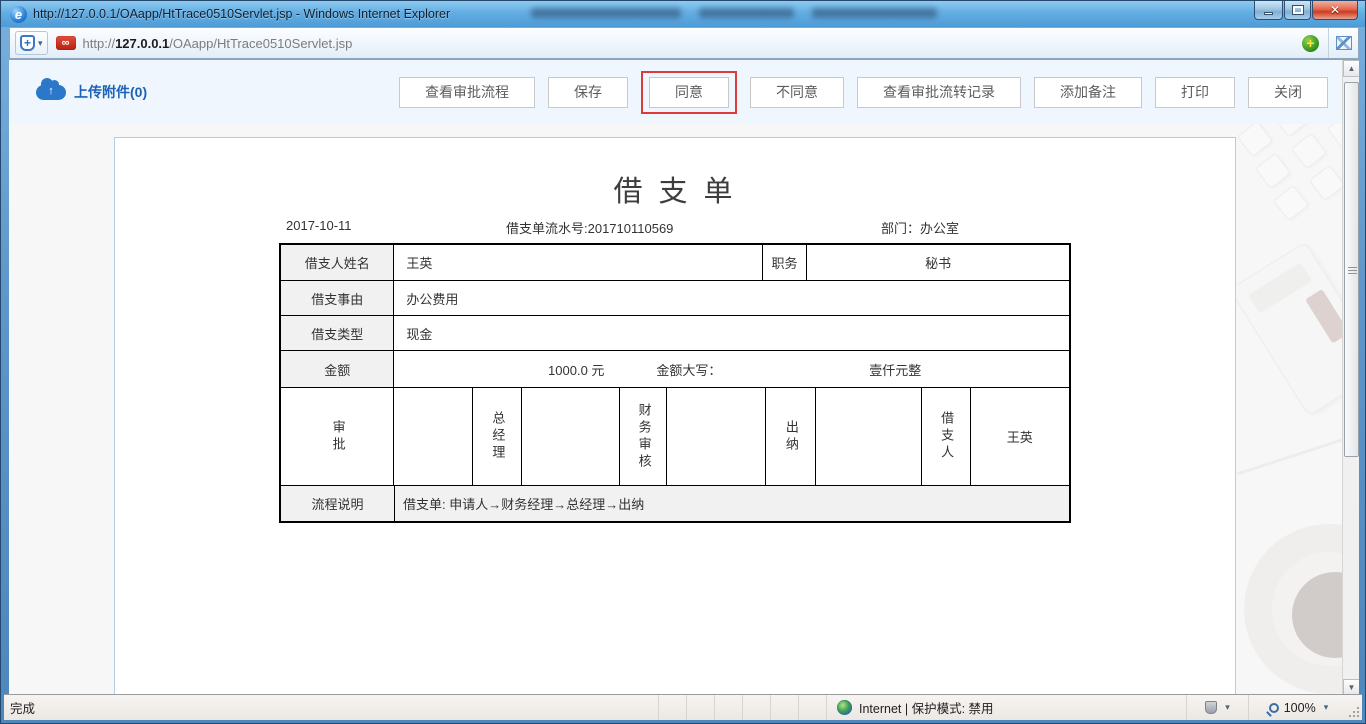  I want to click on approval-label-cell: 审批, so click(338, 436).